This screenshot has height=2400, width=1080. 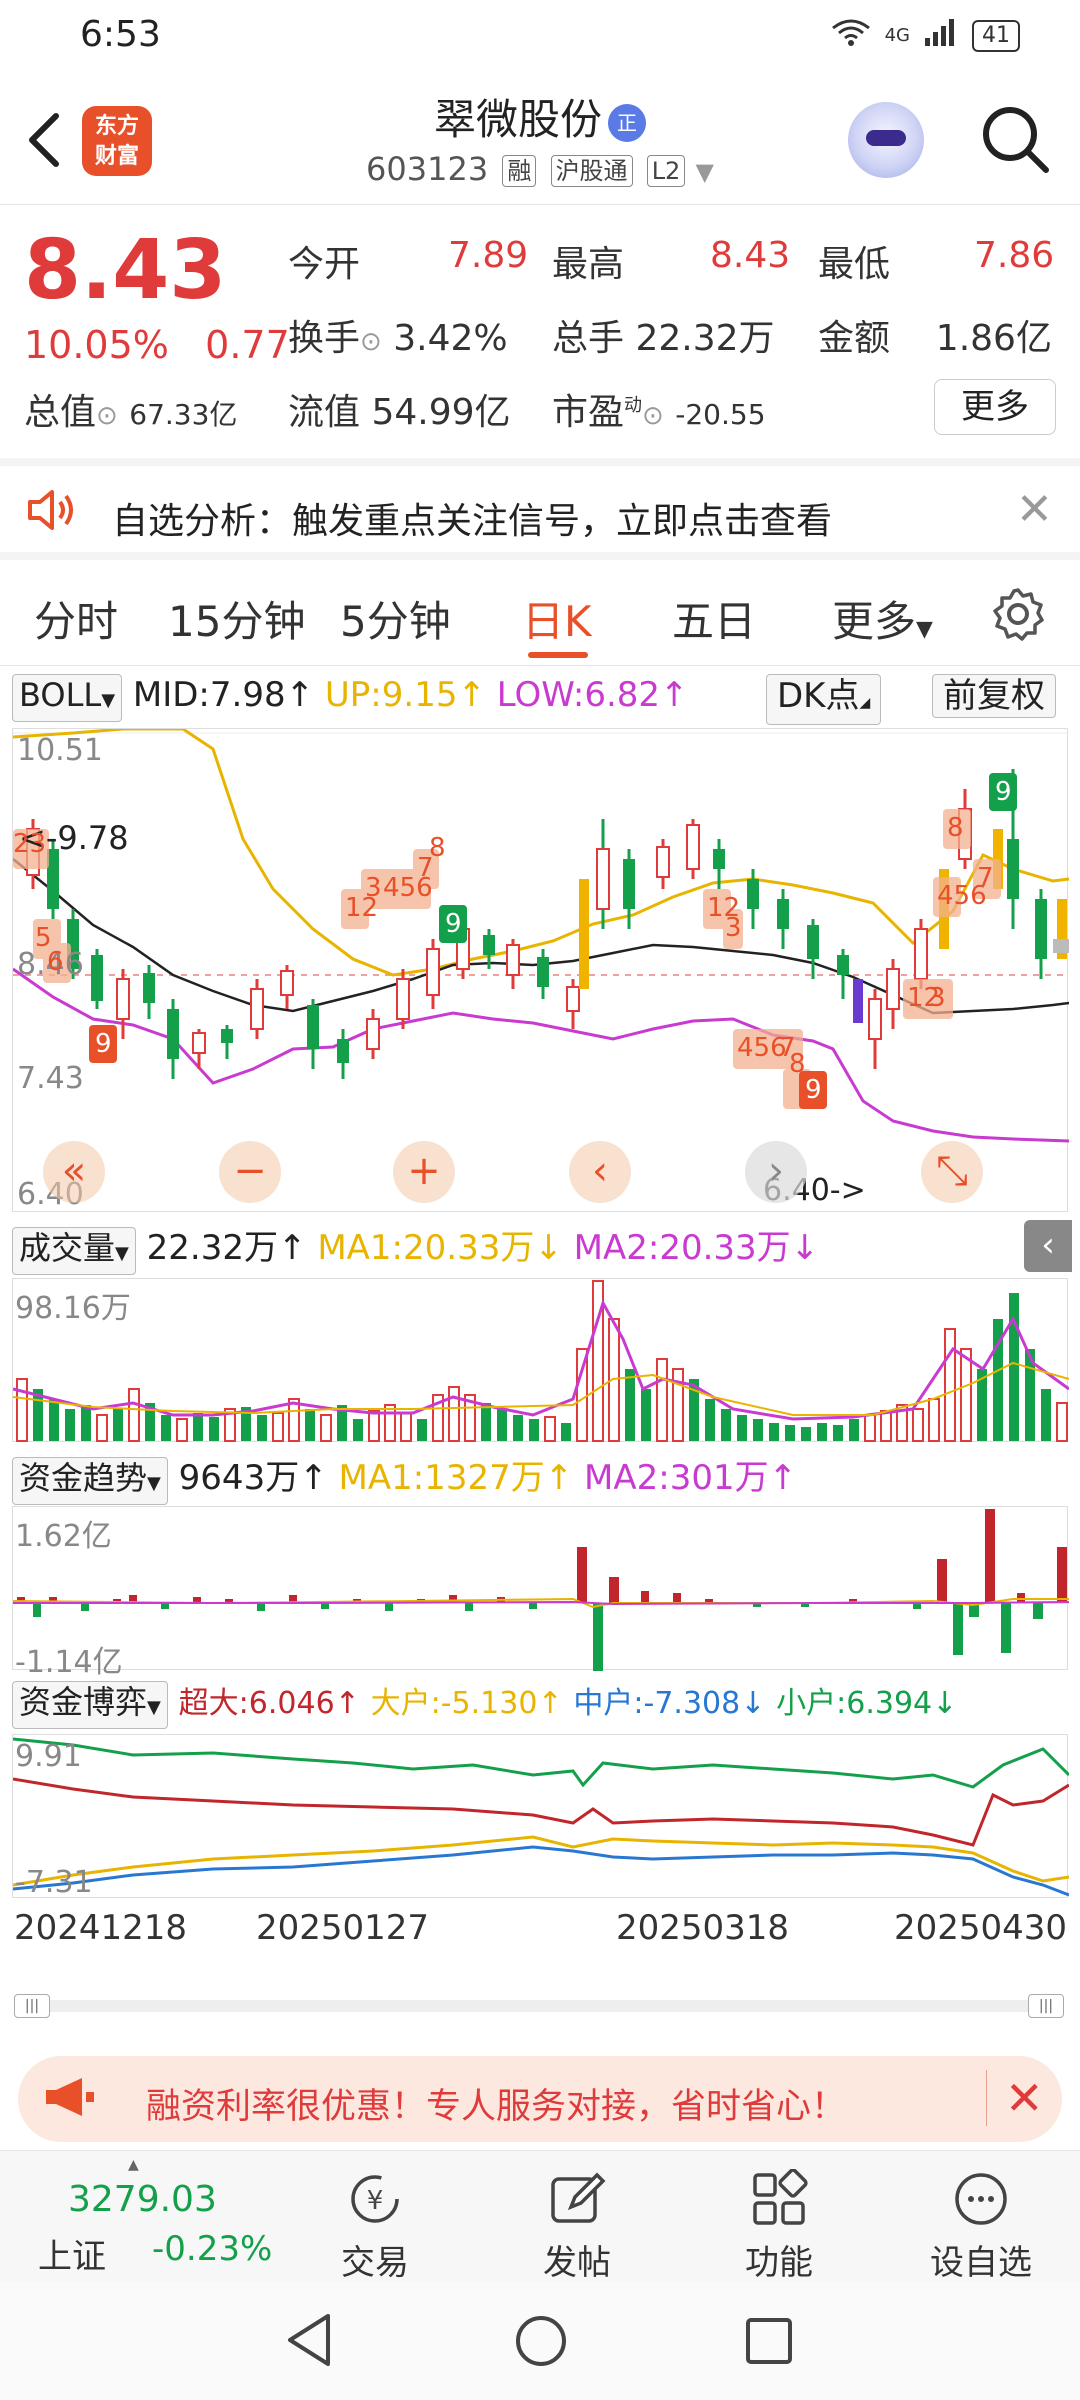 I want to click on dropdown-triangle-icon: ▼, so click(x=705, y=172).